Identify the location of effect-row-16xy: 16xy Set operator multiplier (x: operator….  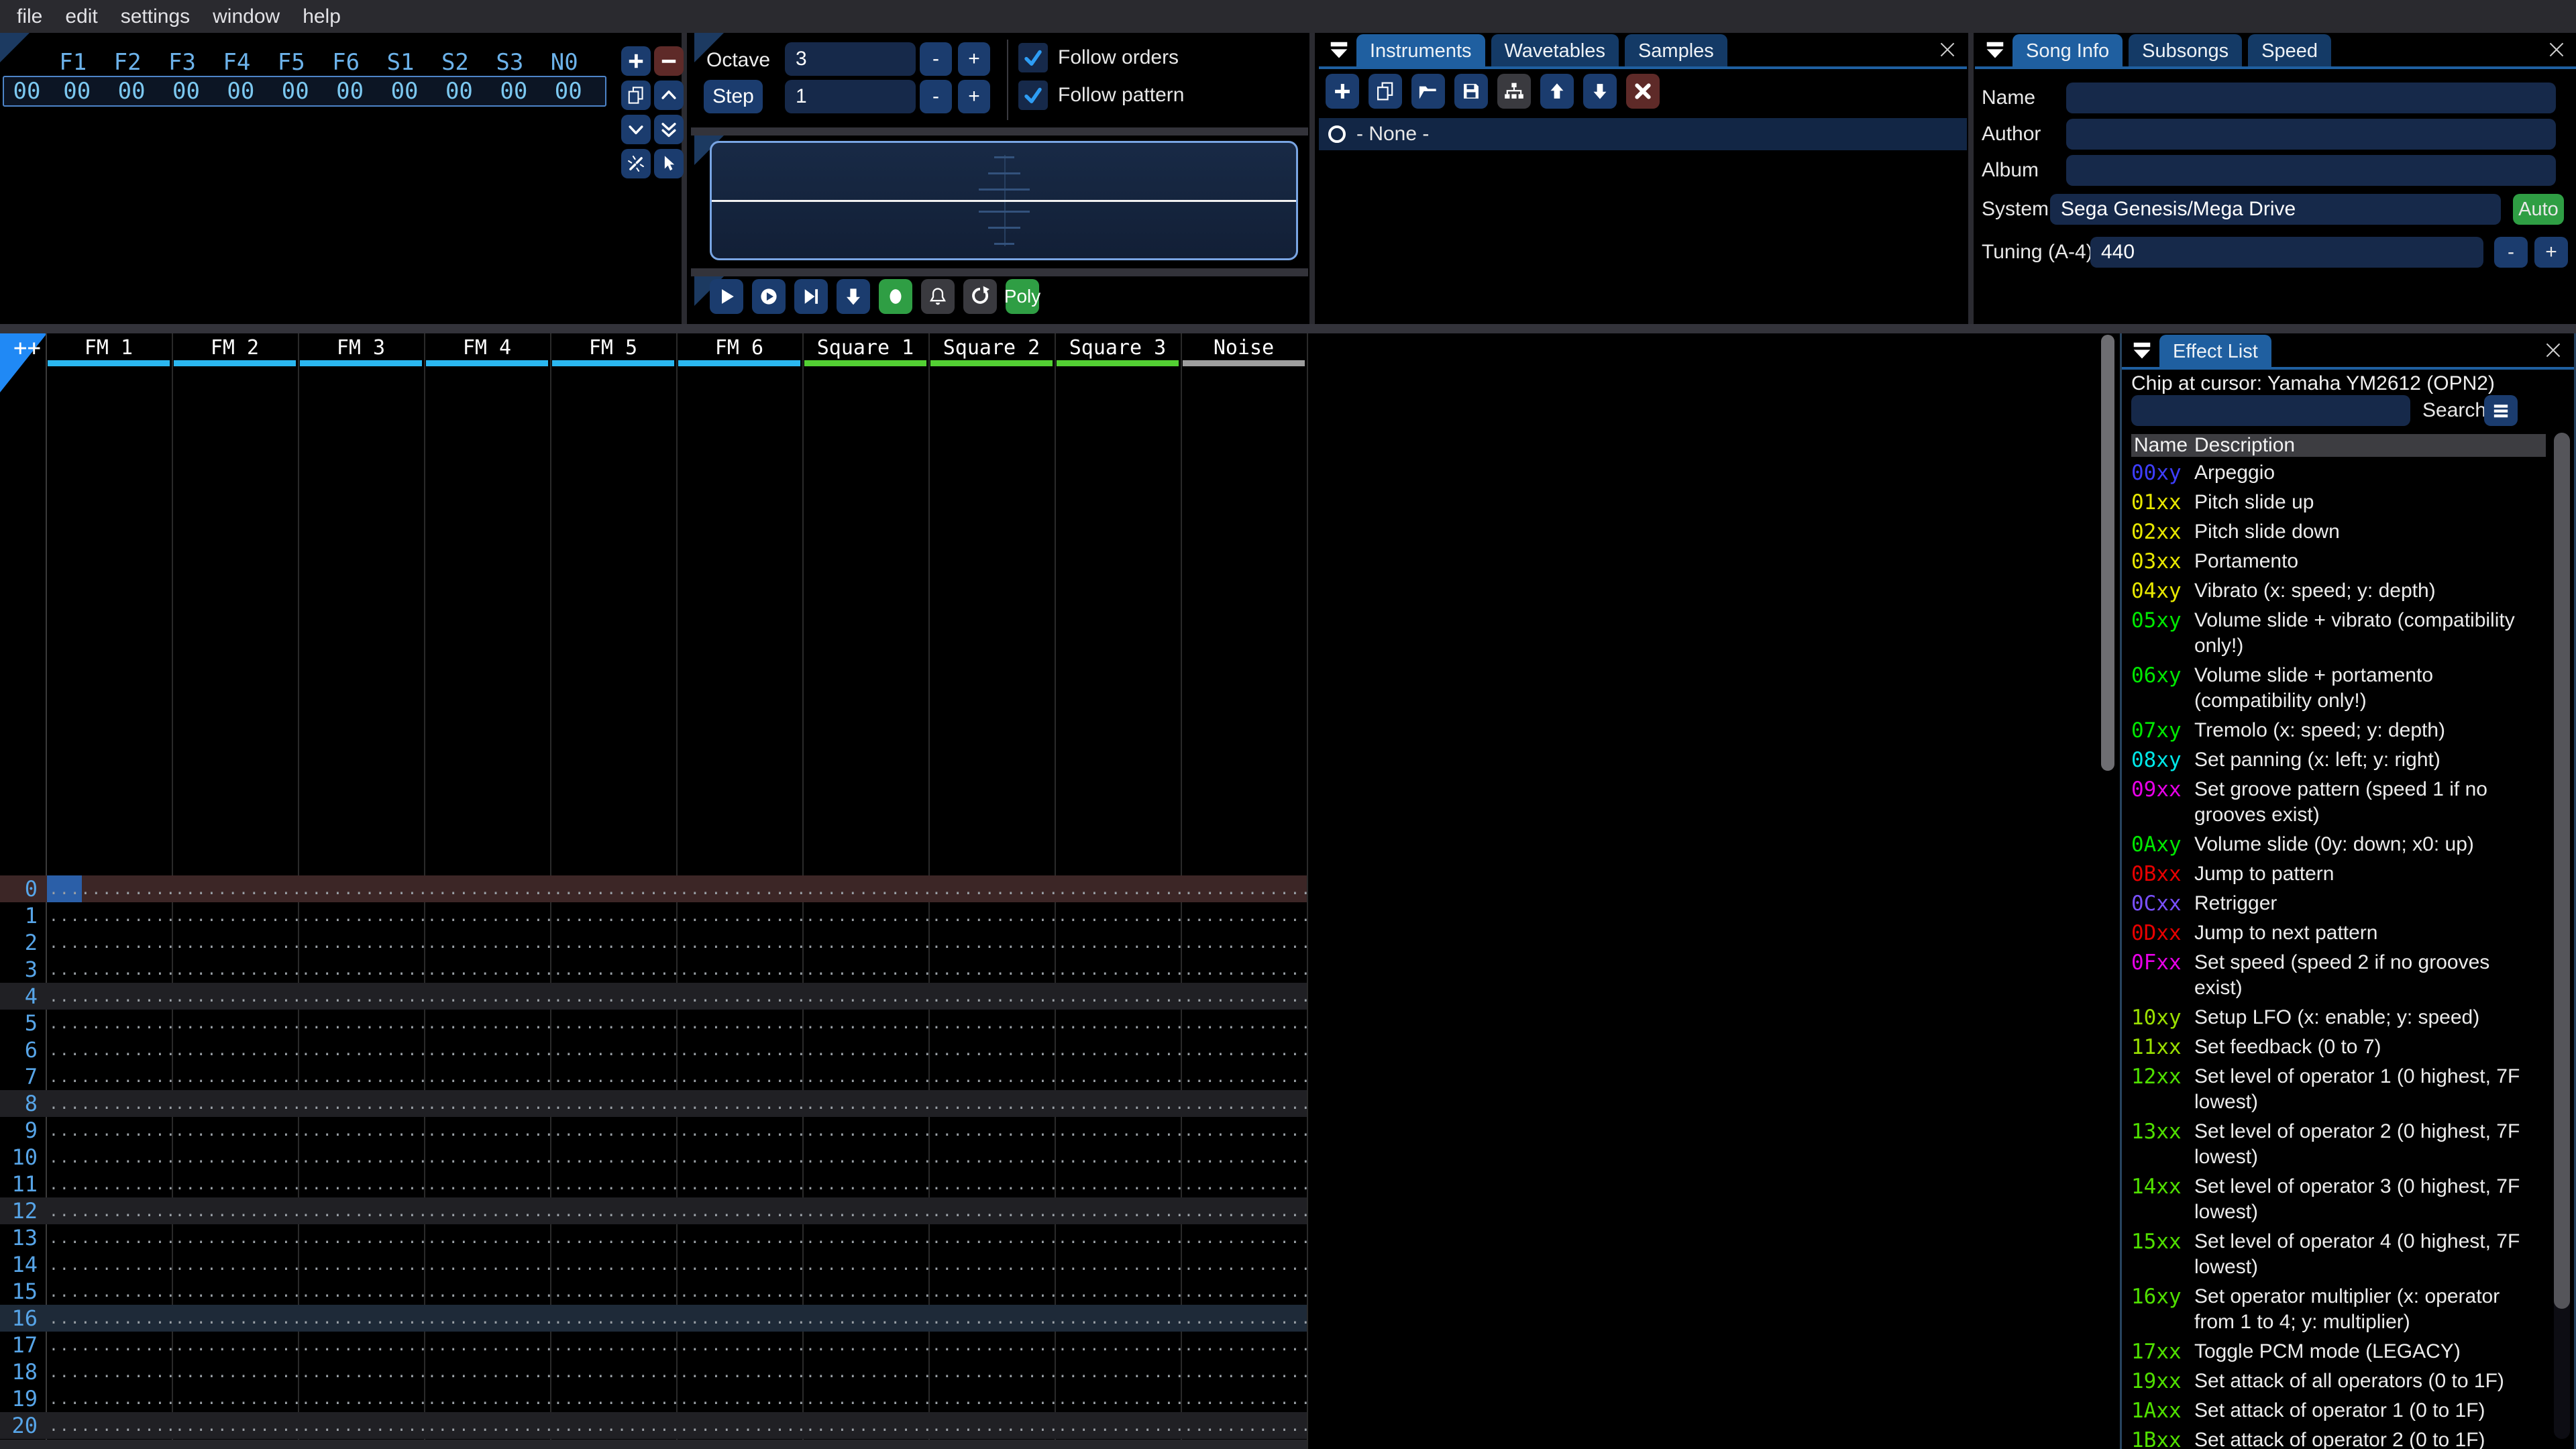
(2339, 1309).